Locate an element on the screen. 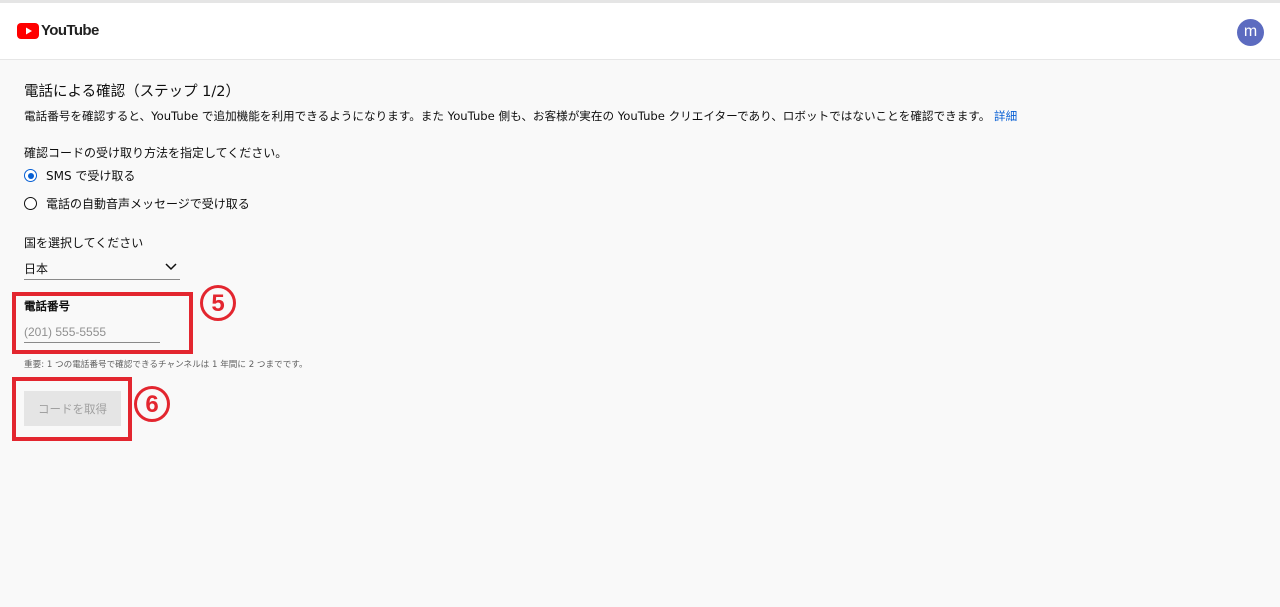  radio-option-sms: SMS で受け取る is located at coordinates (79, 175).